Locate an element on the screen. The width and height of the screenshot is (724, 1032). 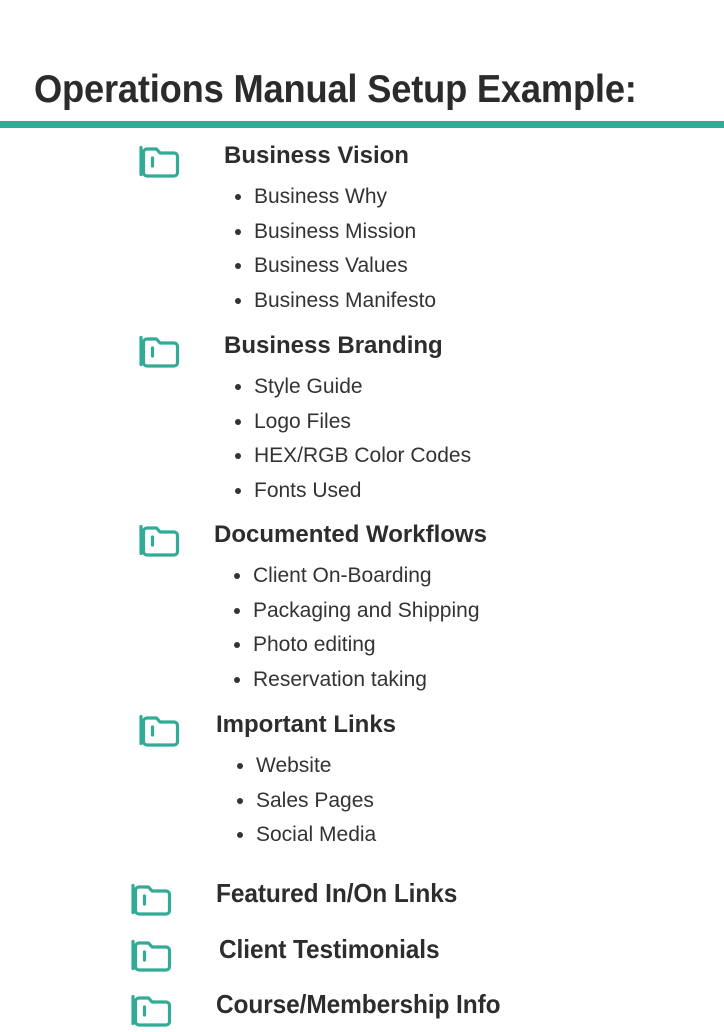
list-item-label: Social Media is located at coordinates (316, 834).